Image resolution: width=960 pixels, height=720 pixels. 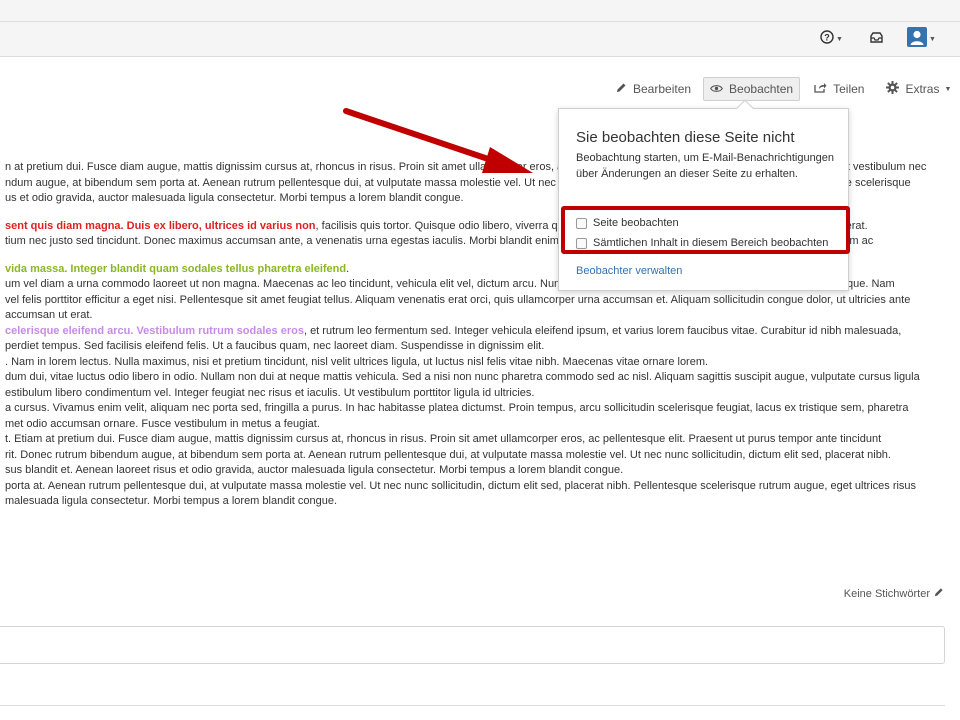 I want to click on notifications-button, so click(x=876, y=39).